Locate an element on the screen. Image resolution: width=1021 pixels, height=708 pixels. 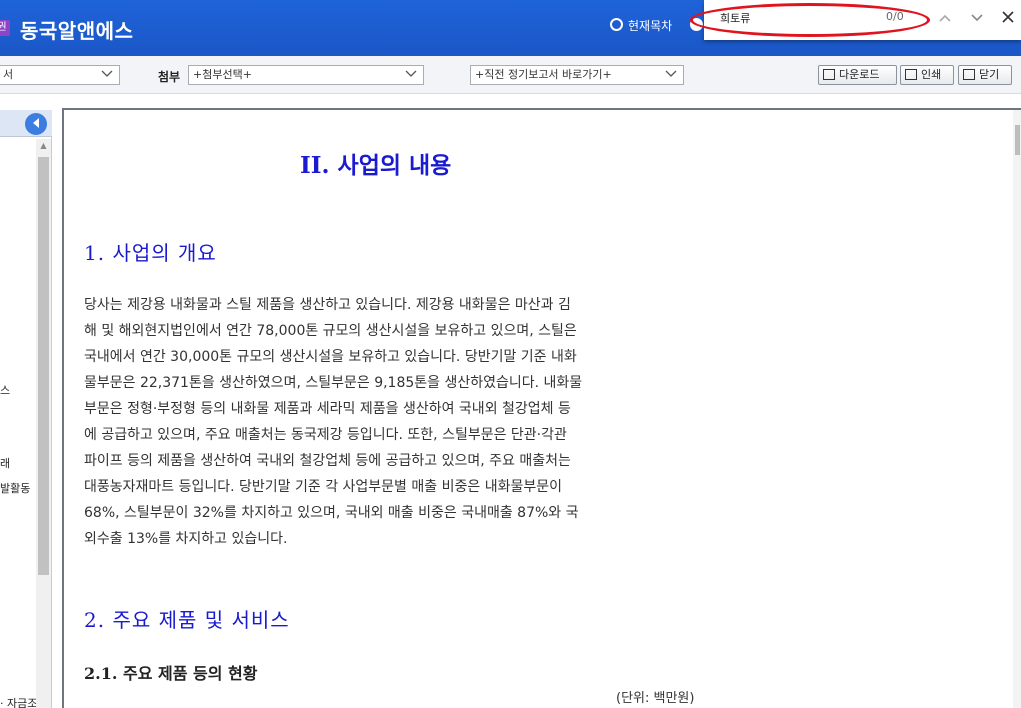
printer-icon is located at coordinates (911, 74).